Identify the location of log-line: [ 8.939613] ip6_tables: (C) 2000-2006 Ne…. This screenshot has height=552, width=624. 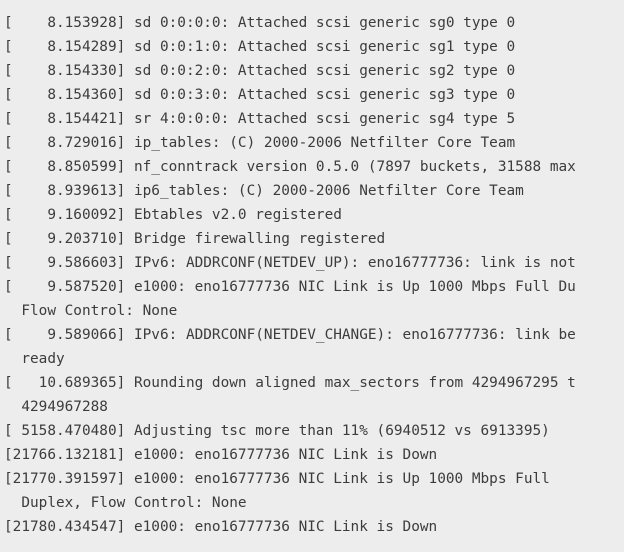
(264, 191).